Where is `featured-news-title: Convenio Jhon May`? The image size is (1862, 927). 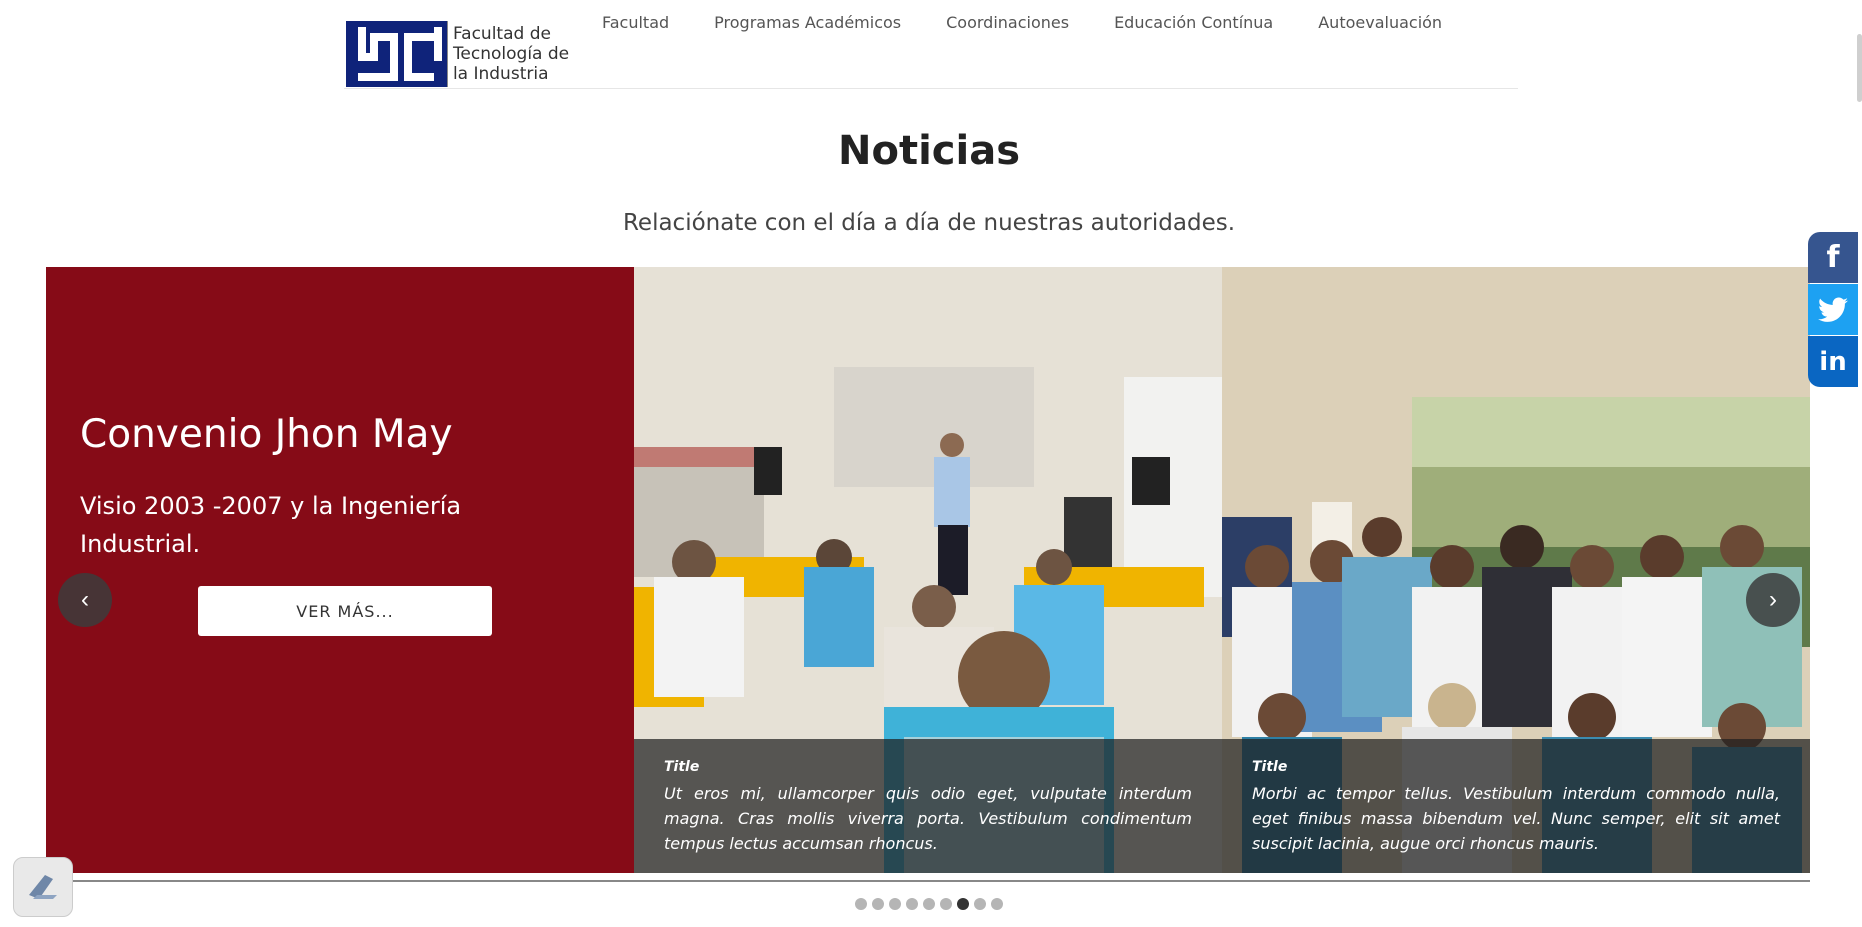 featured-news-title: Convenio Jhon May is located at coordinates (266, 434).